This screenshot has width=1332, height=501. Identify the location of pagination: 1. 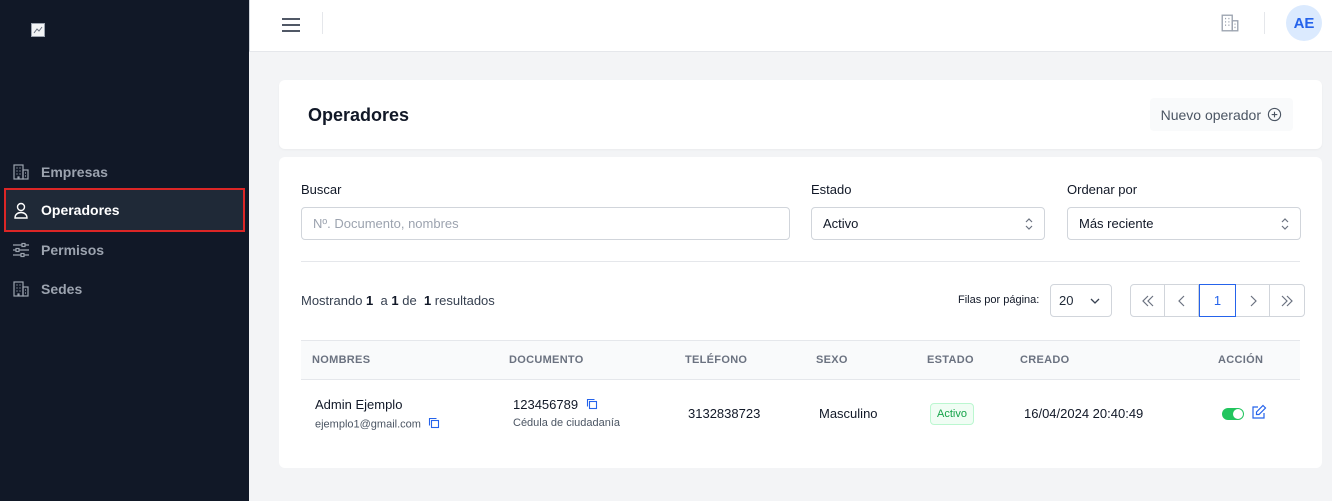
(1217, 300).